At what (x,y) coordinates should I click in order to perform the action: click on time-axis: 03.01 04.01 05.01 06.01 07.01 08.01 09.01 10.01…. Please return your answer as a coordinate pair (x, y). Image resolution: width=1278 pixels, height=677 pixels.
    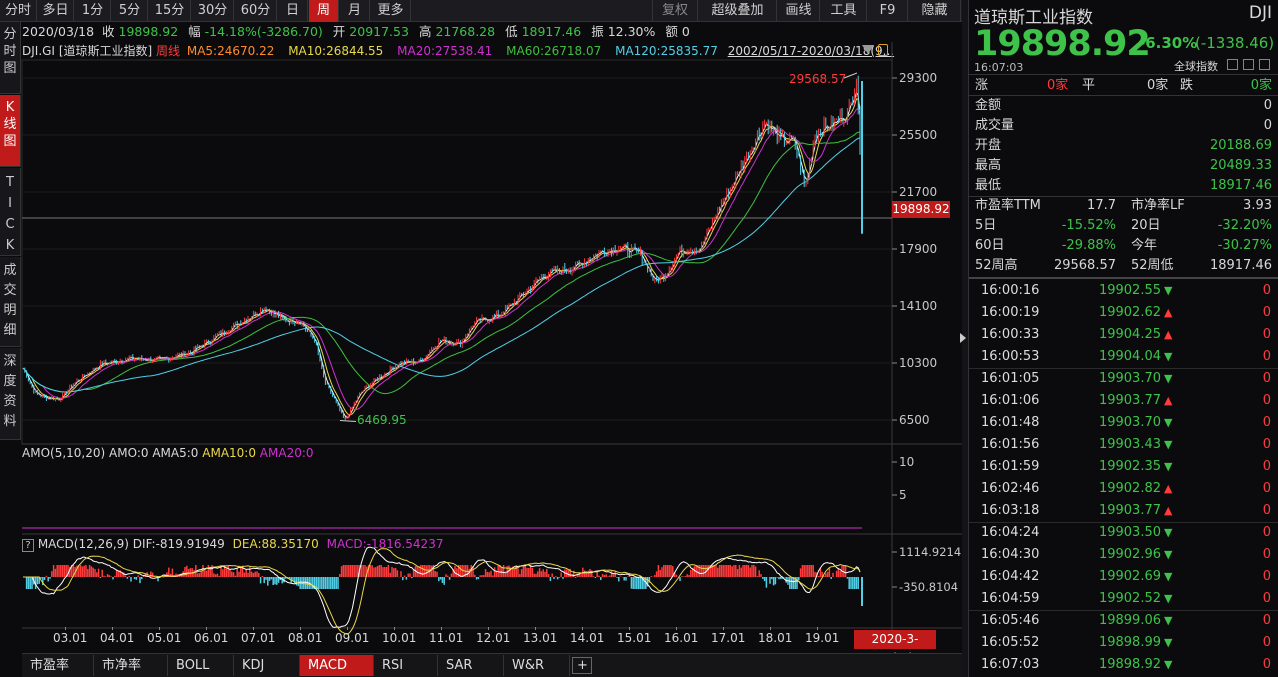
    Looking at the image, I should click on (481, 638).